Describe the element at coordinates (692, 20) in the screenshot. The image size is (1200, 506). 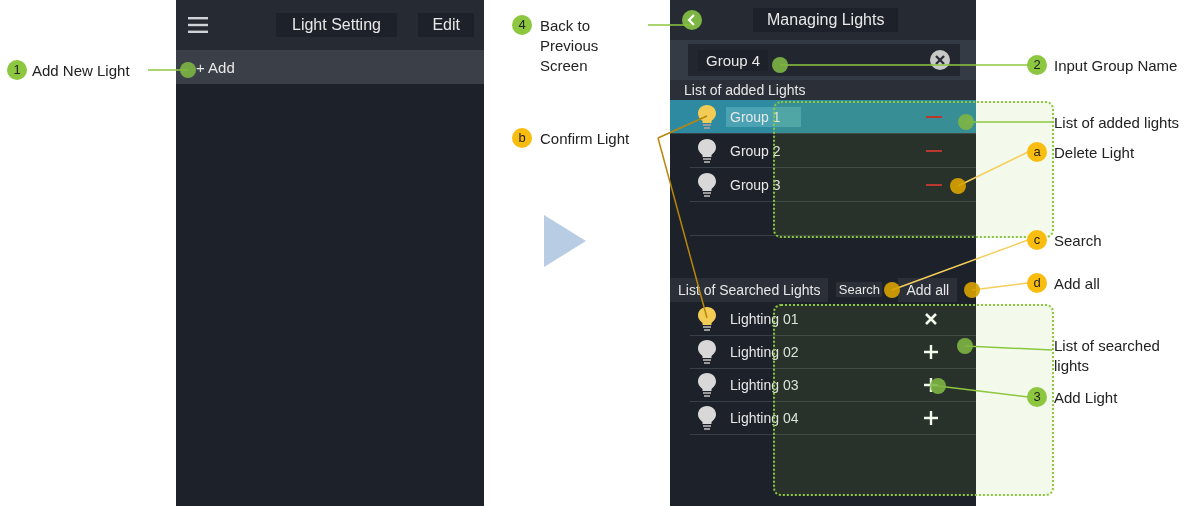
I see `back-icon` at that location.